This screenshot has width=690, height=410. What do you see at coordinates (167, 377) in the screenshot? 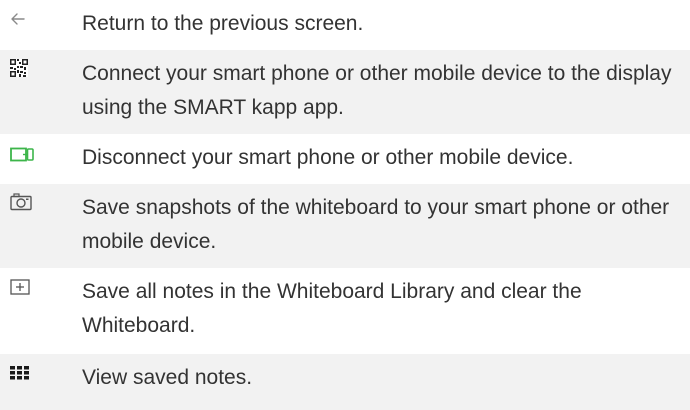
I see `row-description: View saved notes.` at bounding box center [167, 377].